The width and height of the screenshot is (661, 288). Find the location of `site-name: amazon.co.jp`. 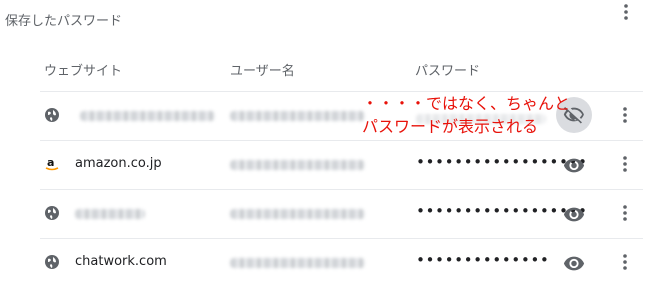

site-name: amazon.co.jp is located at coordinates (118, 163).